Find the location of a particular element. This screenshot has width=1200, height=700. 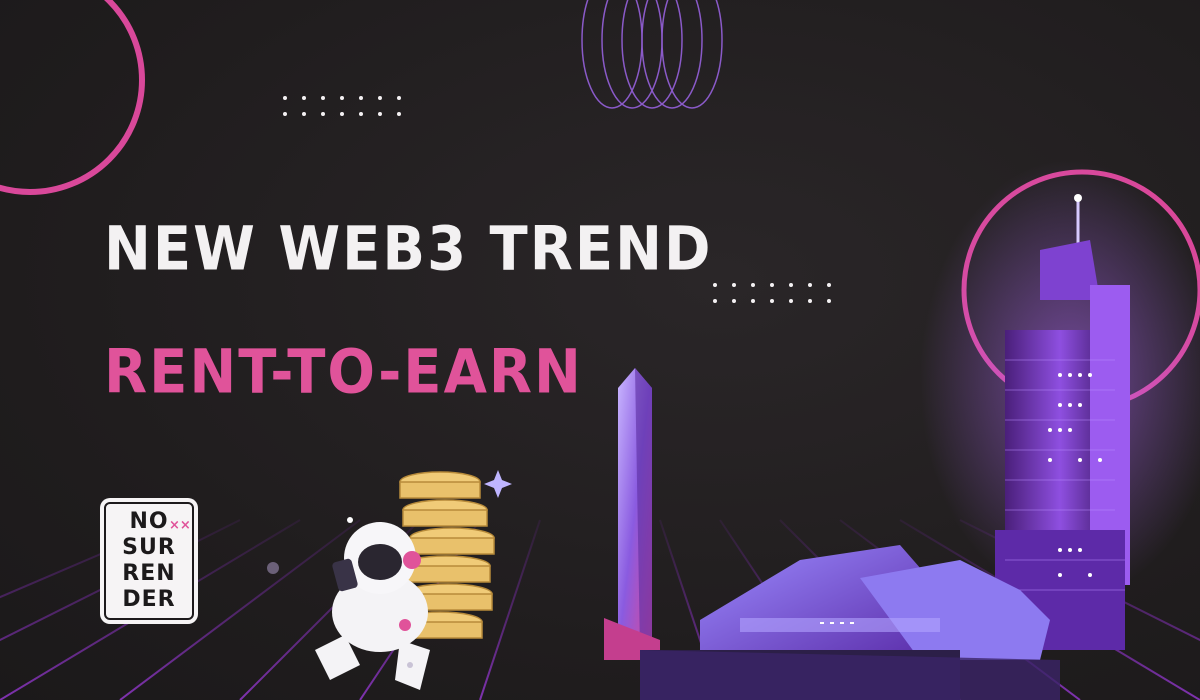

brand-logo-badge: NO SUR REN DER ×× is located at coordinates (149, 561).